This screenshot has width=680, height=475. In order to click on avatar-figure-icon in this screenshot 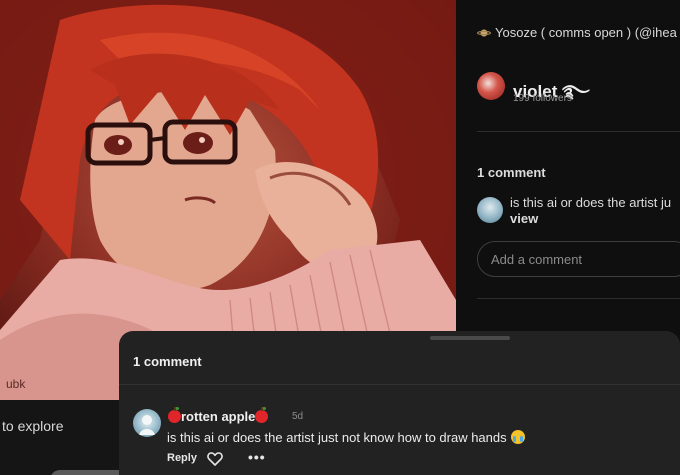, I will do `click(147, 425)`.